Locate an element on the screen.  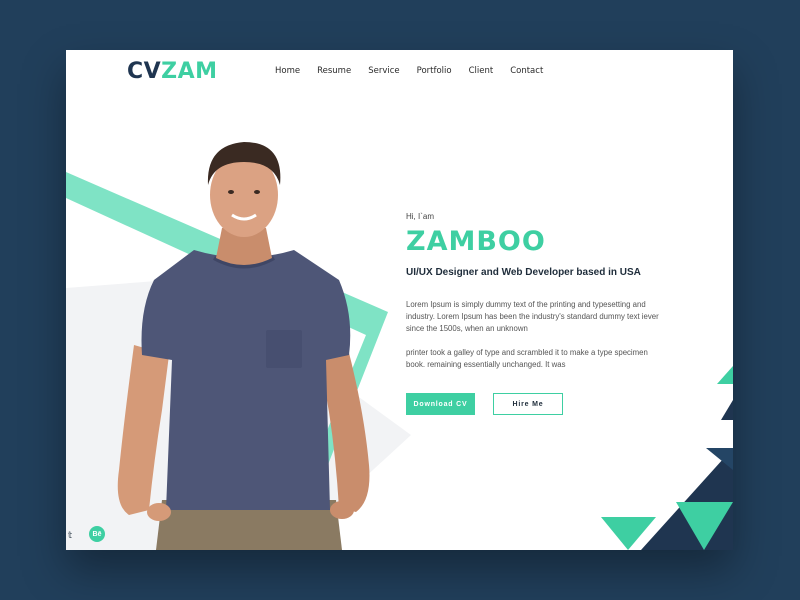
nav-client: Client is located at coordinates (481, 71).